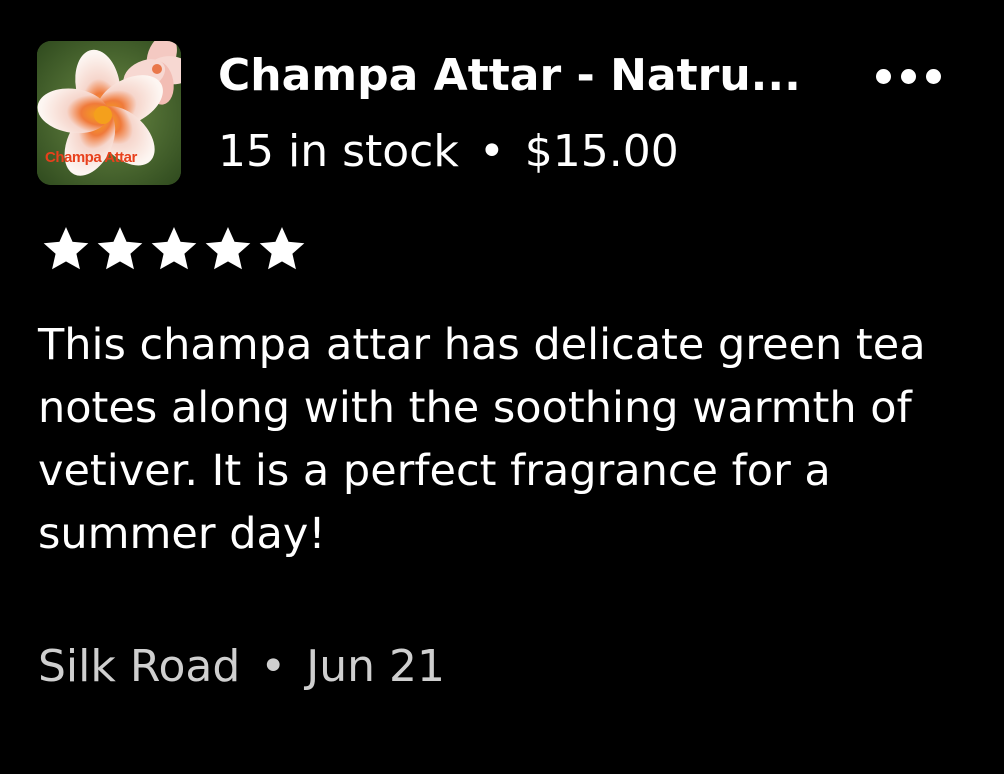 The height and width of the screenshot is (774, 1004). I want to click on more-options-button, so click(908, 76).